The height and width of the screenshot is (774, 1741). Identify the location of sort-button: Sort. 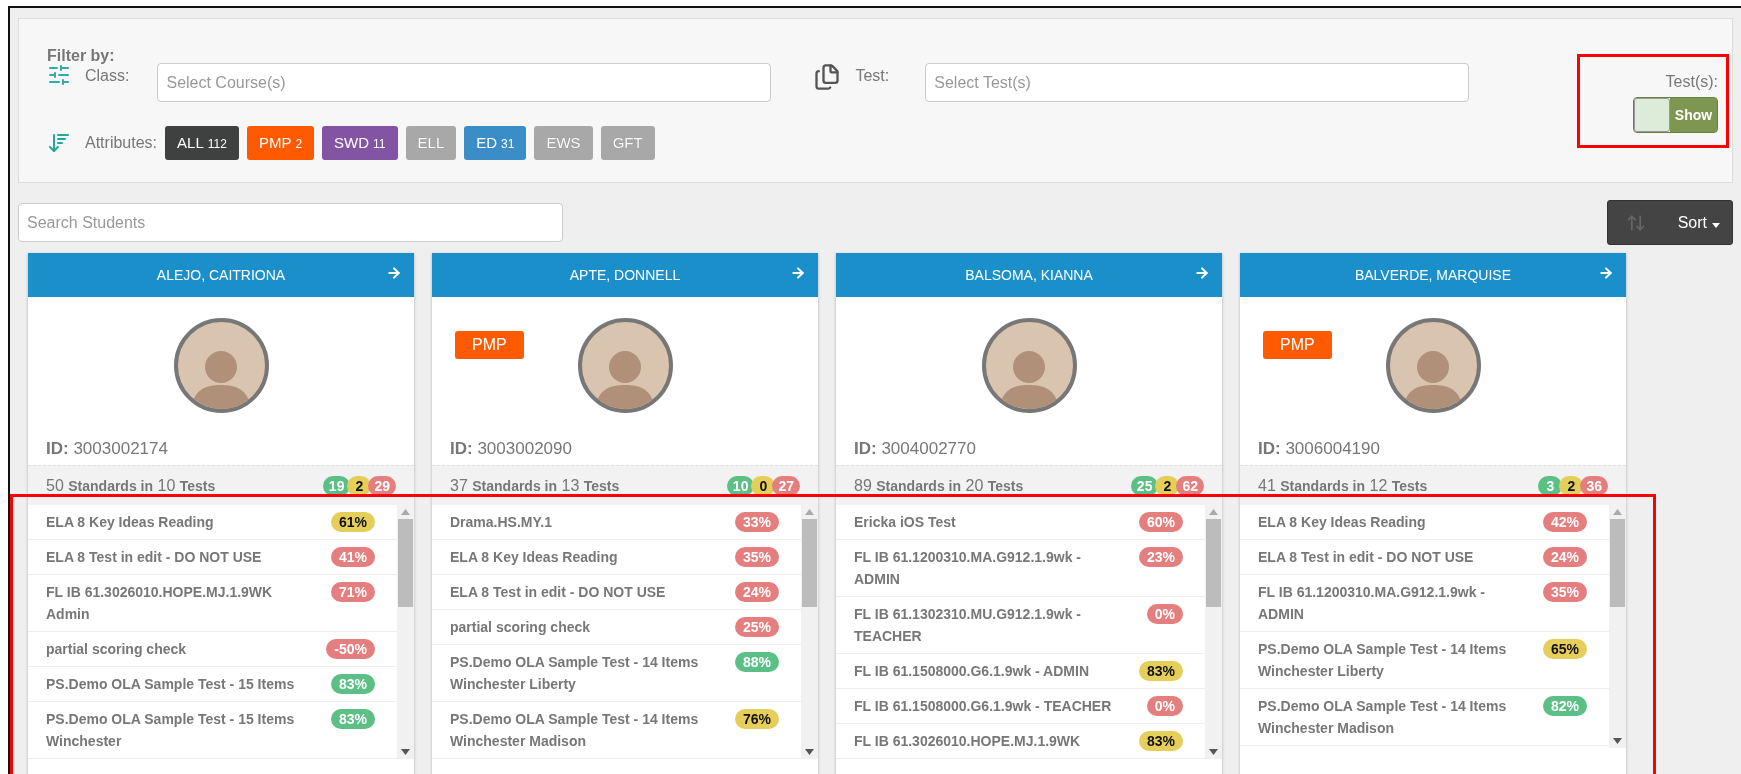
(1670, 222).